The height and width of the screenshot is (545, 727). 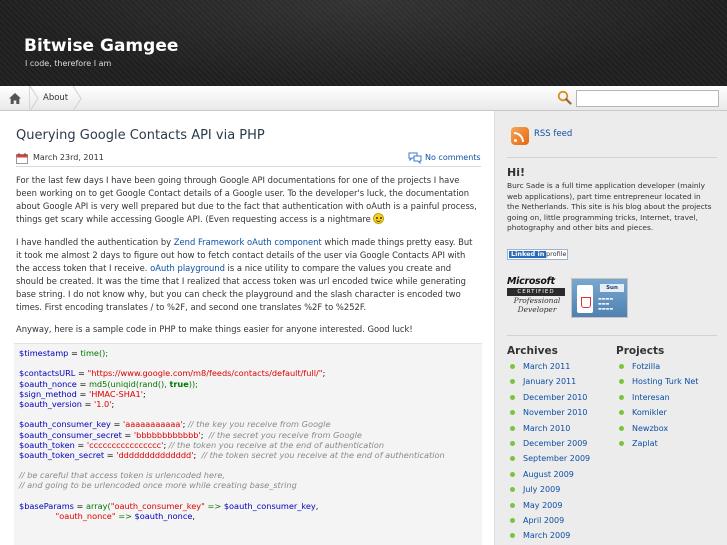 I want to click on archive-link: November 2010, so click(x=555, y=412).